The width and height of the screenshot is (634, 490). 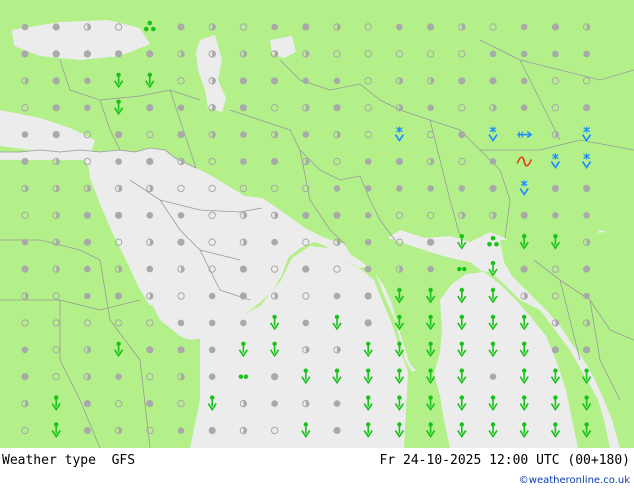 What do you see at coordinates (504, 460) in the screenshot?
I see `valid-time: Fr 24-10-2025 12:00 UTC (00+180)` at bounding box center [504, 460].